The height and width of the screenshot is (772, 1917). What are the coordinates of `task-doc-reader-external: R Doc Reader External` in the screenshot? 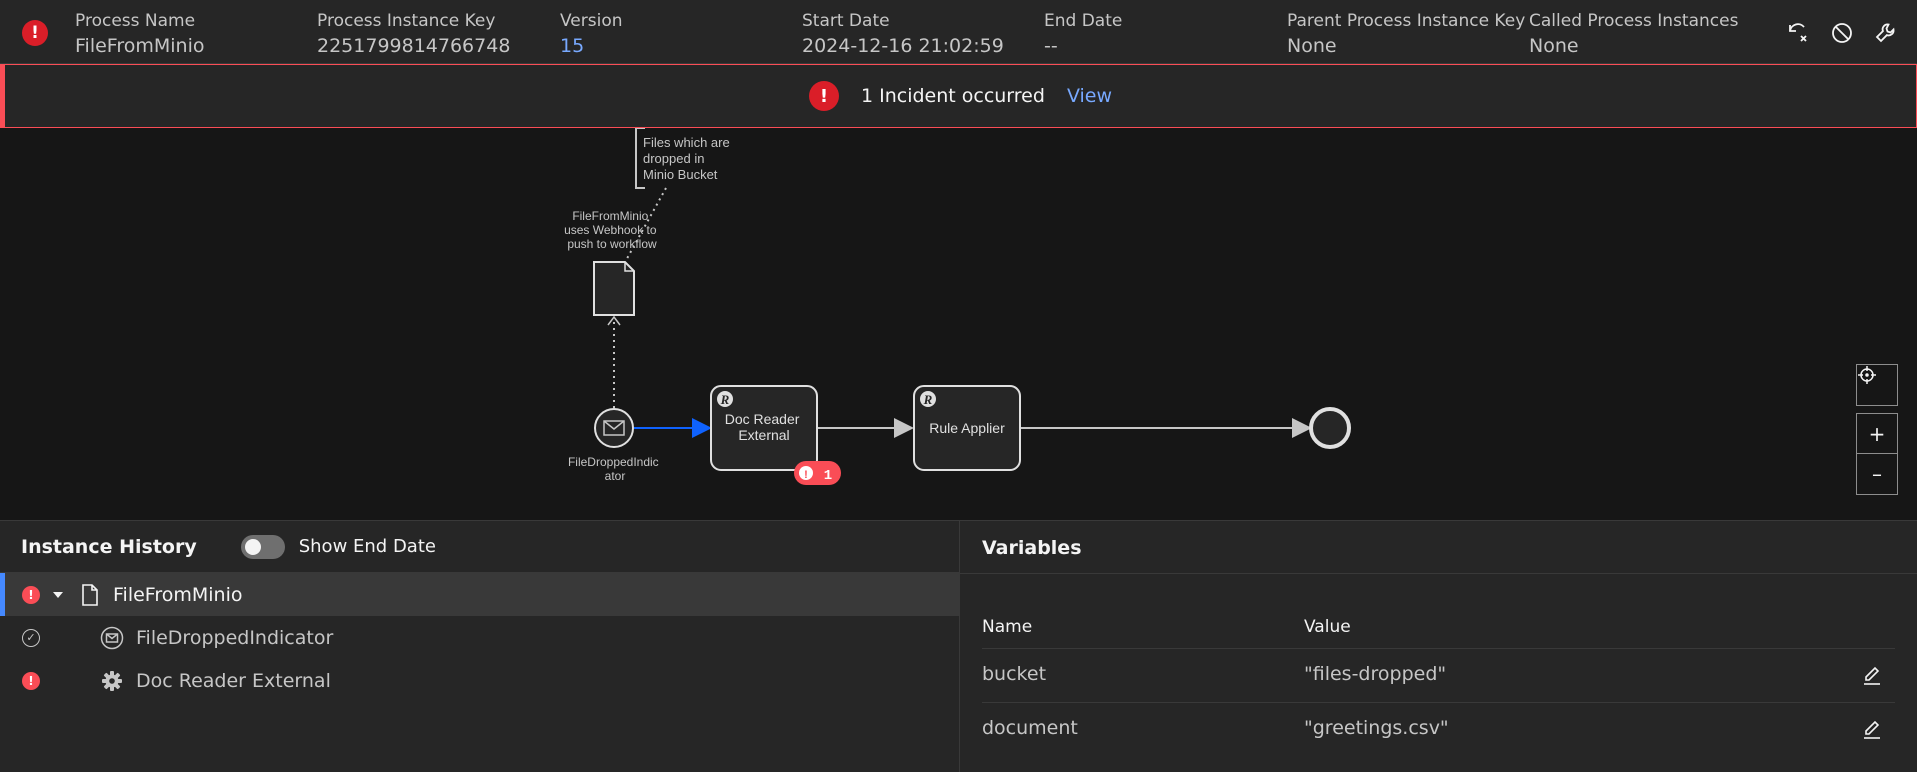 It's located at (764, 428).